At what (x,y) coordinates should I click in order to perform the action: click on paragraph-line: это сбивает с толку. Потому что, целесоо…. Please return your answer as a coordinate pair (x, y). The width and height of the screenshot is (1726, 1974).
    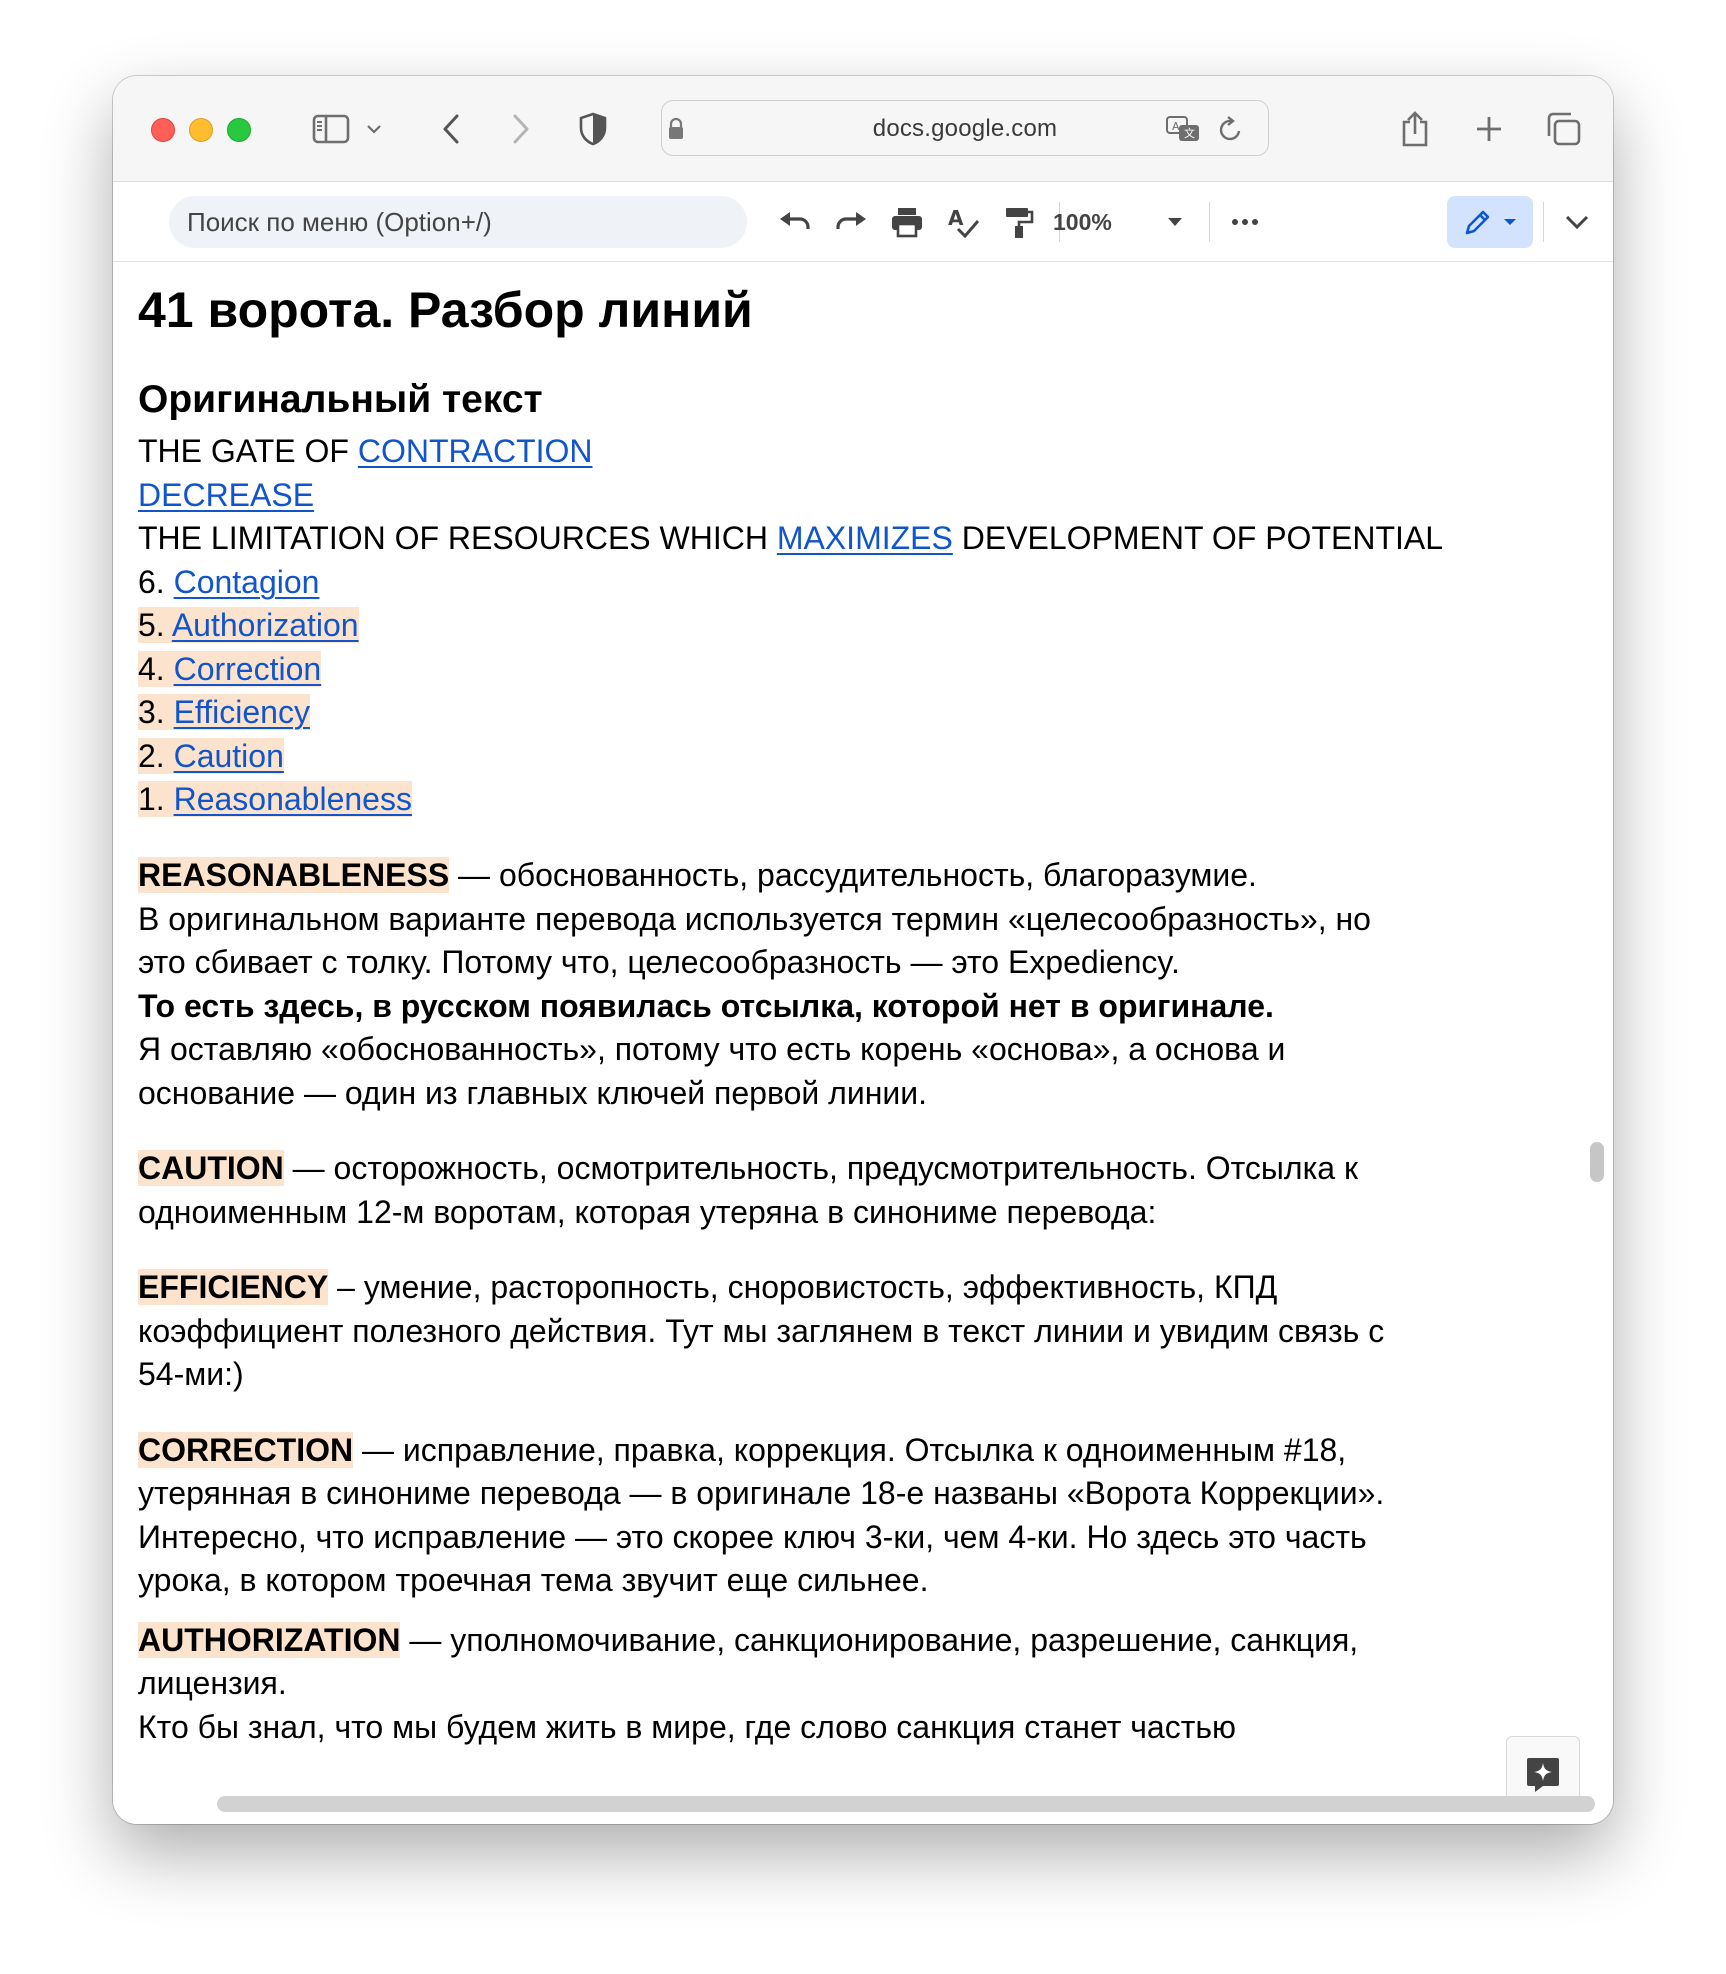
    Looking at the image, I should click on (659, 962).